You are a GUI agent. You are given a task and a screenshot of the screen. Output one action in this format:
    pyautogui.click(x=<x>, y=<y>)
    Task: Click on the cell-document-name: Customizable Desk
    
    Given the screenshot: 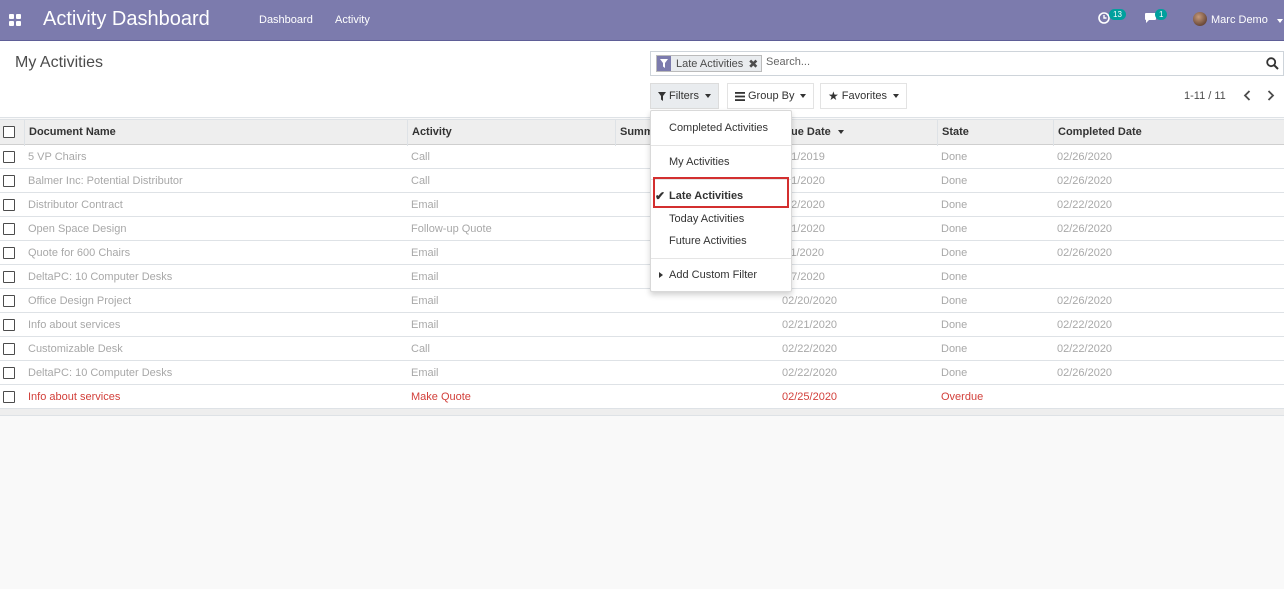 What is the action you would take?
    pyautogui.click(x=75, y=349)
    